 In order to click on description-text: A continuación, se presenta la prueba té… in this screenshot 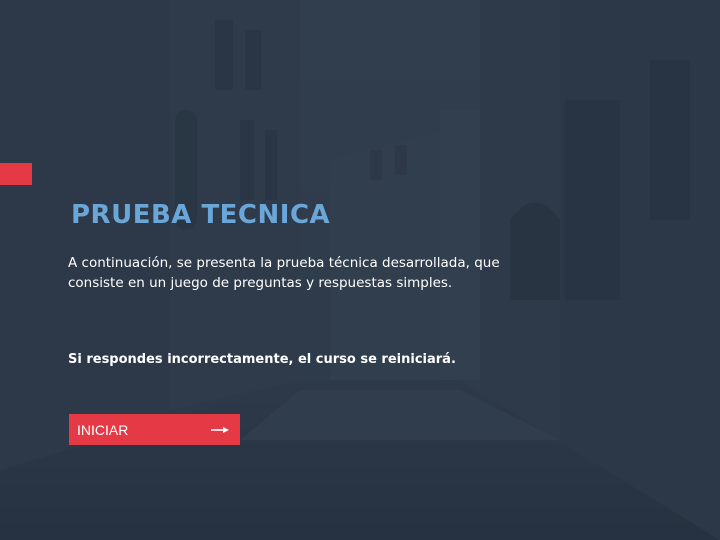, I will do `click(284, 273)`.